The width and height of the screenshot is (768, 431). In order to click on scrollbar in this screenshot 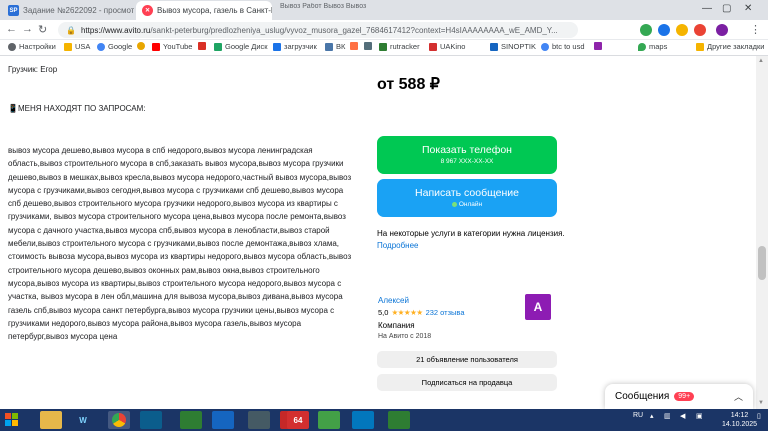, I will do `click(762, 232)`.